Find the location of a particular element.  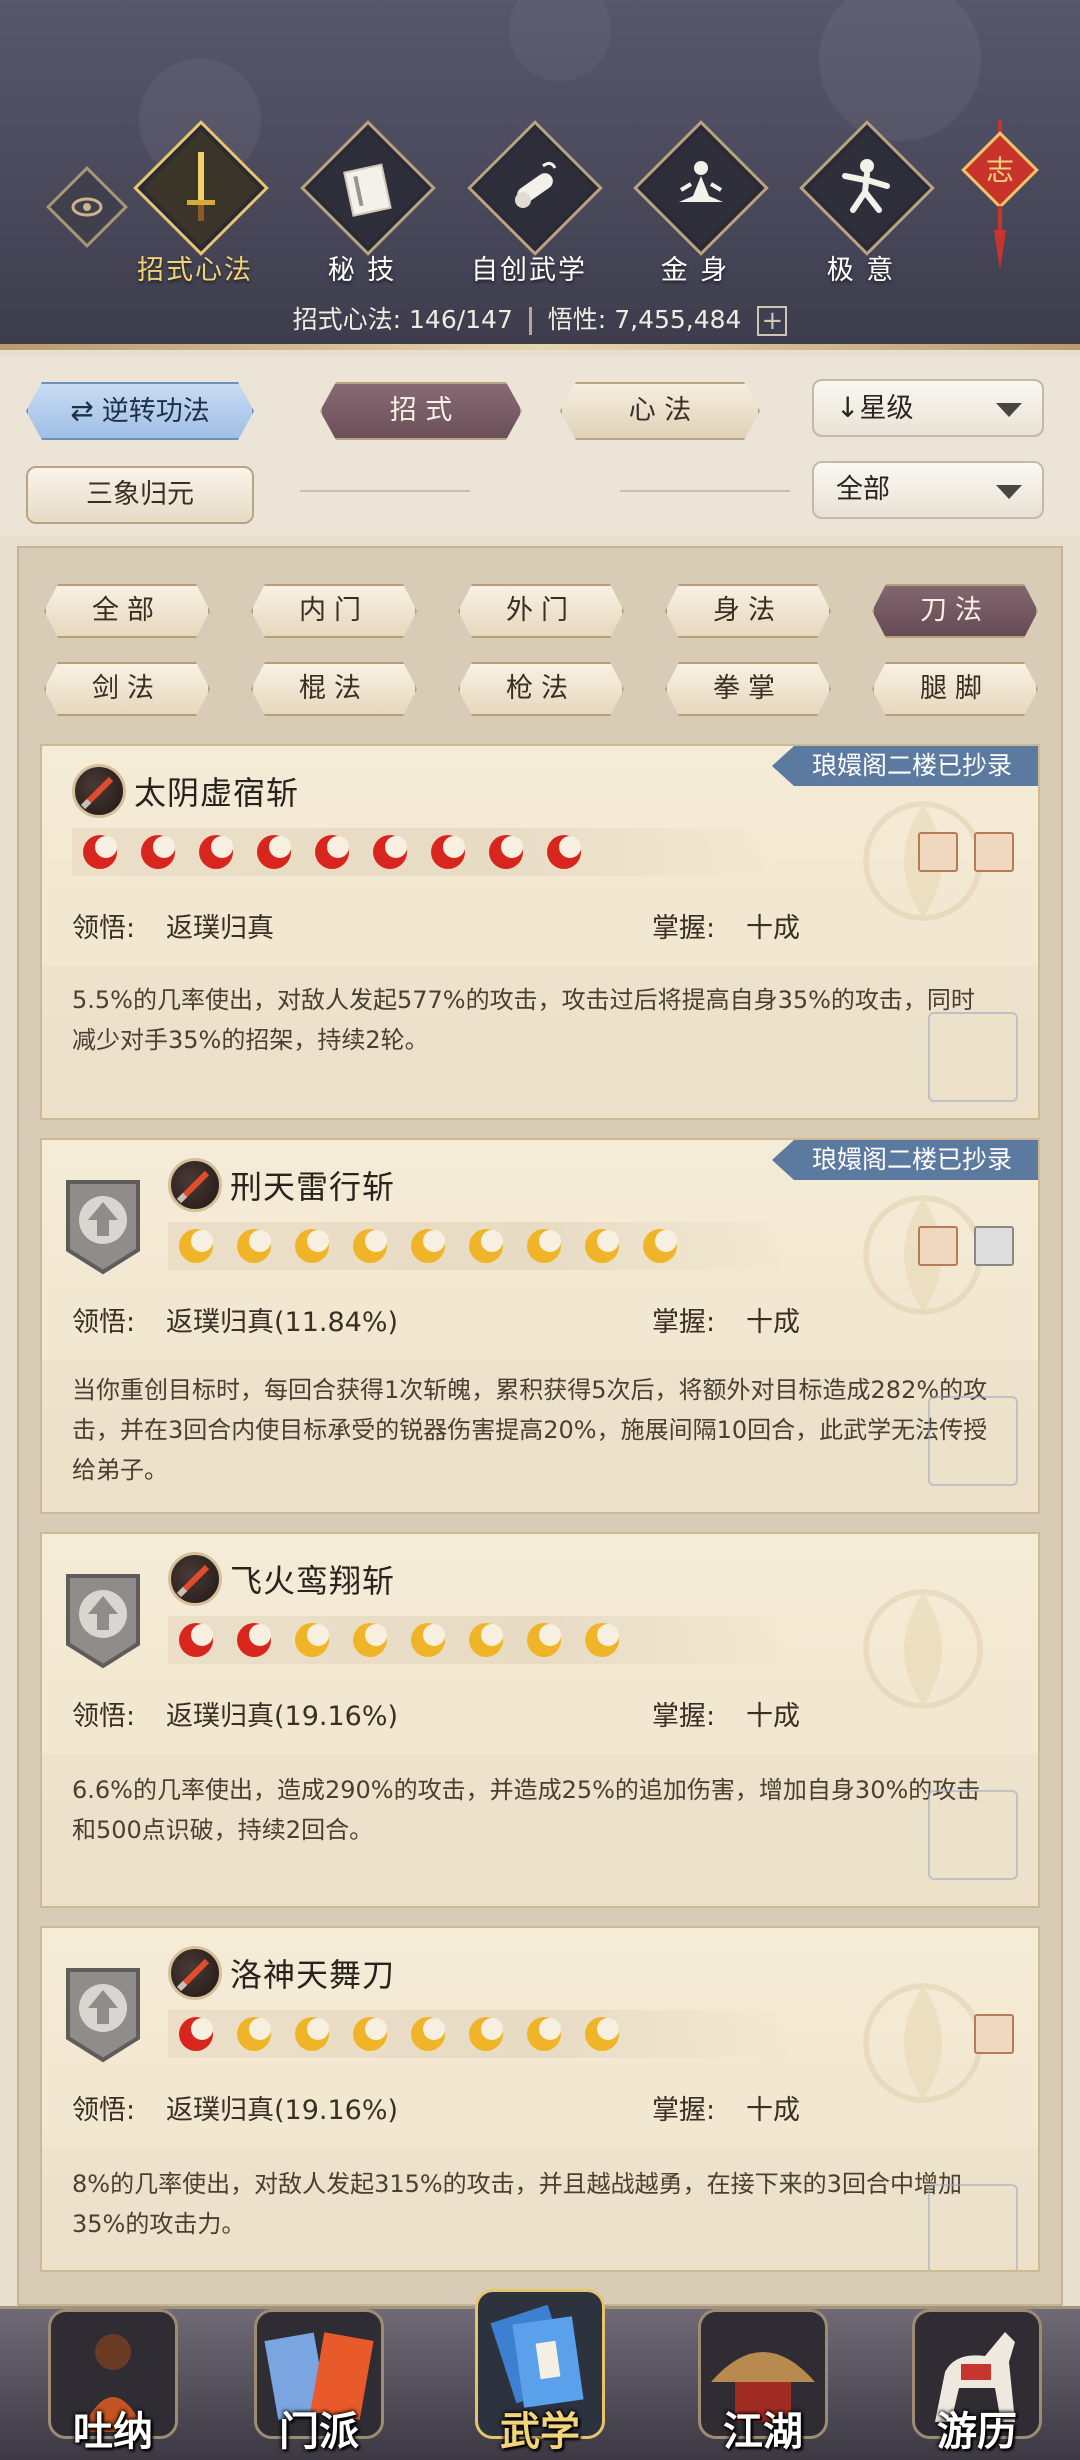

nav-label: 武学 is located at coordinates (540, 2431).